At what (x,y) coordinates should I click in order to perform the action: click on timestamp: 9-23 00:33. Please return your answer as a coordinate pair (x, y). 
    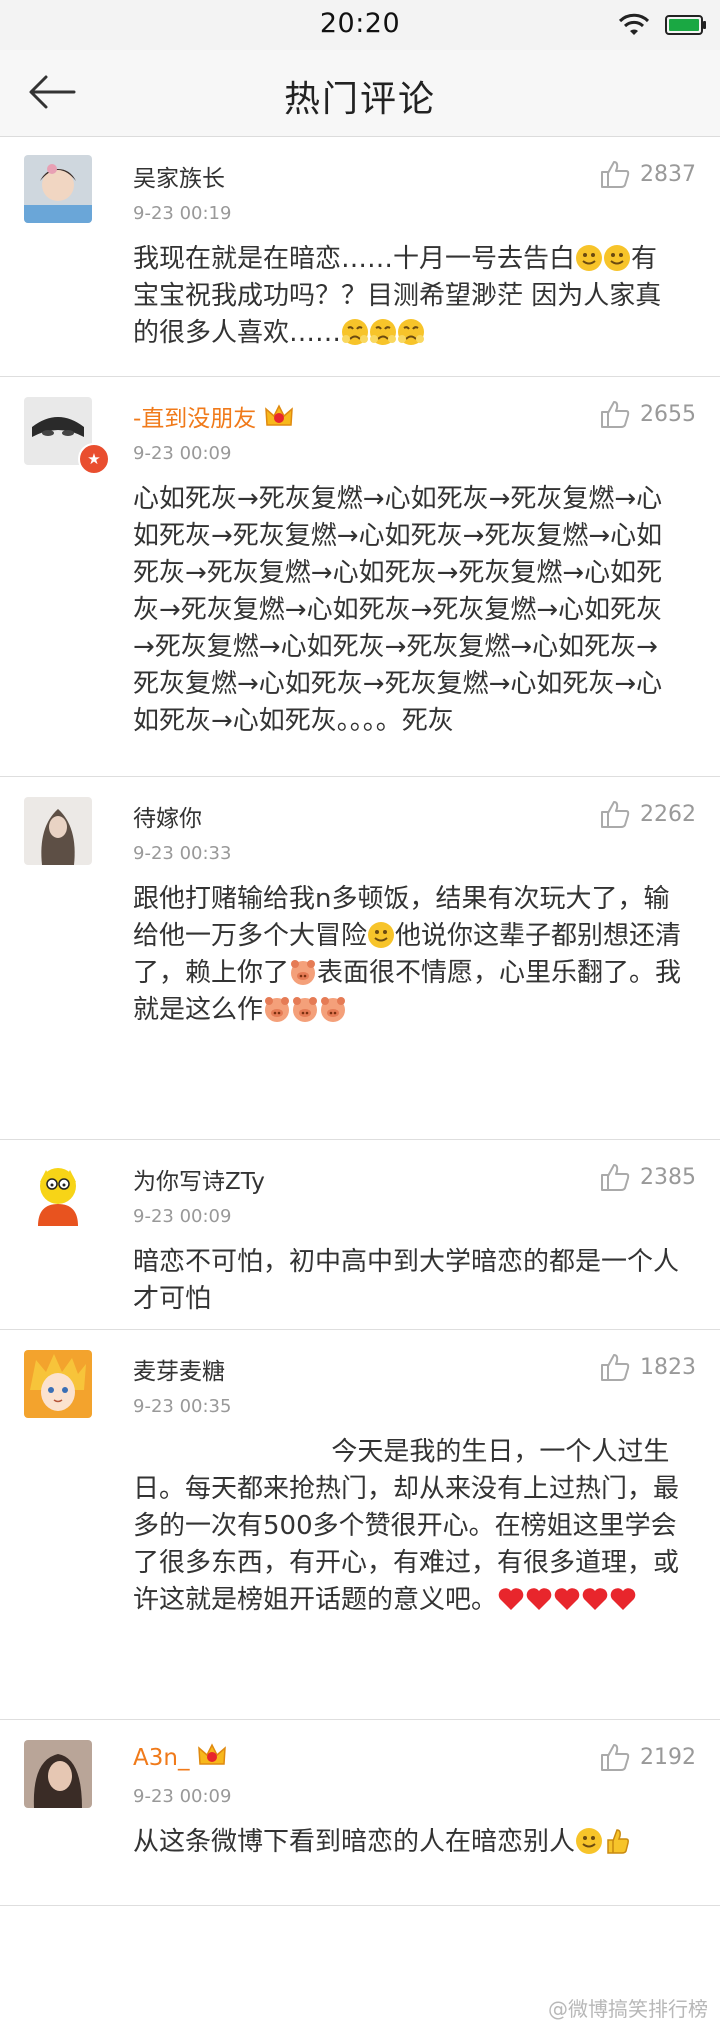
    Looking at the image, I should click on (182, 853).